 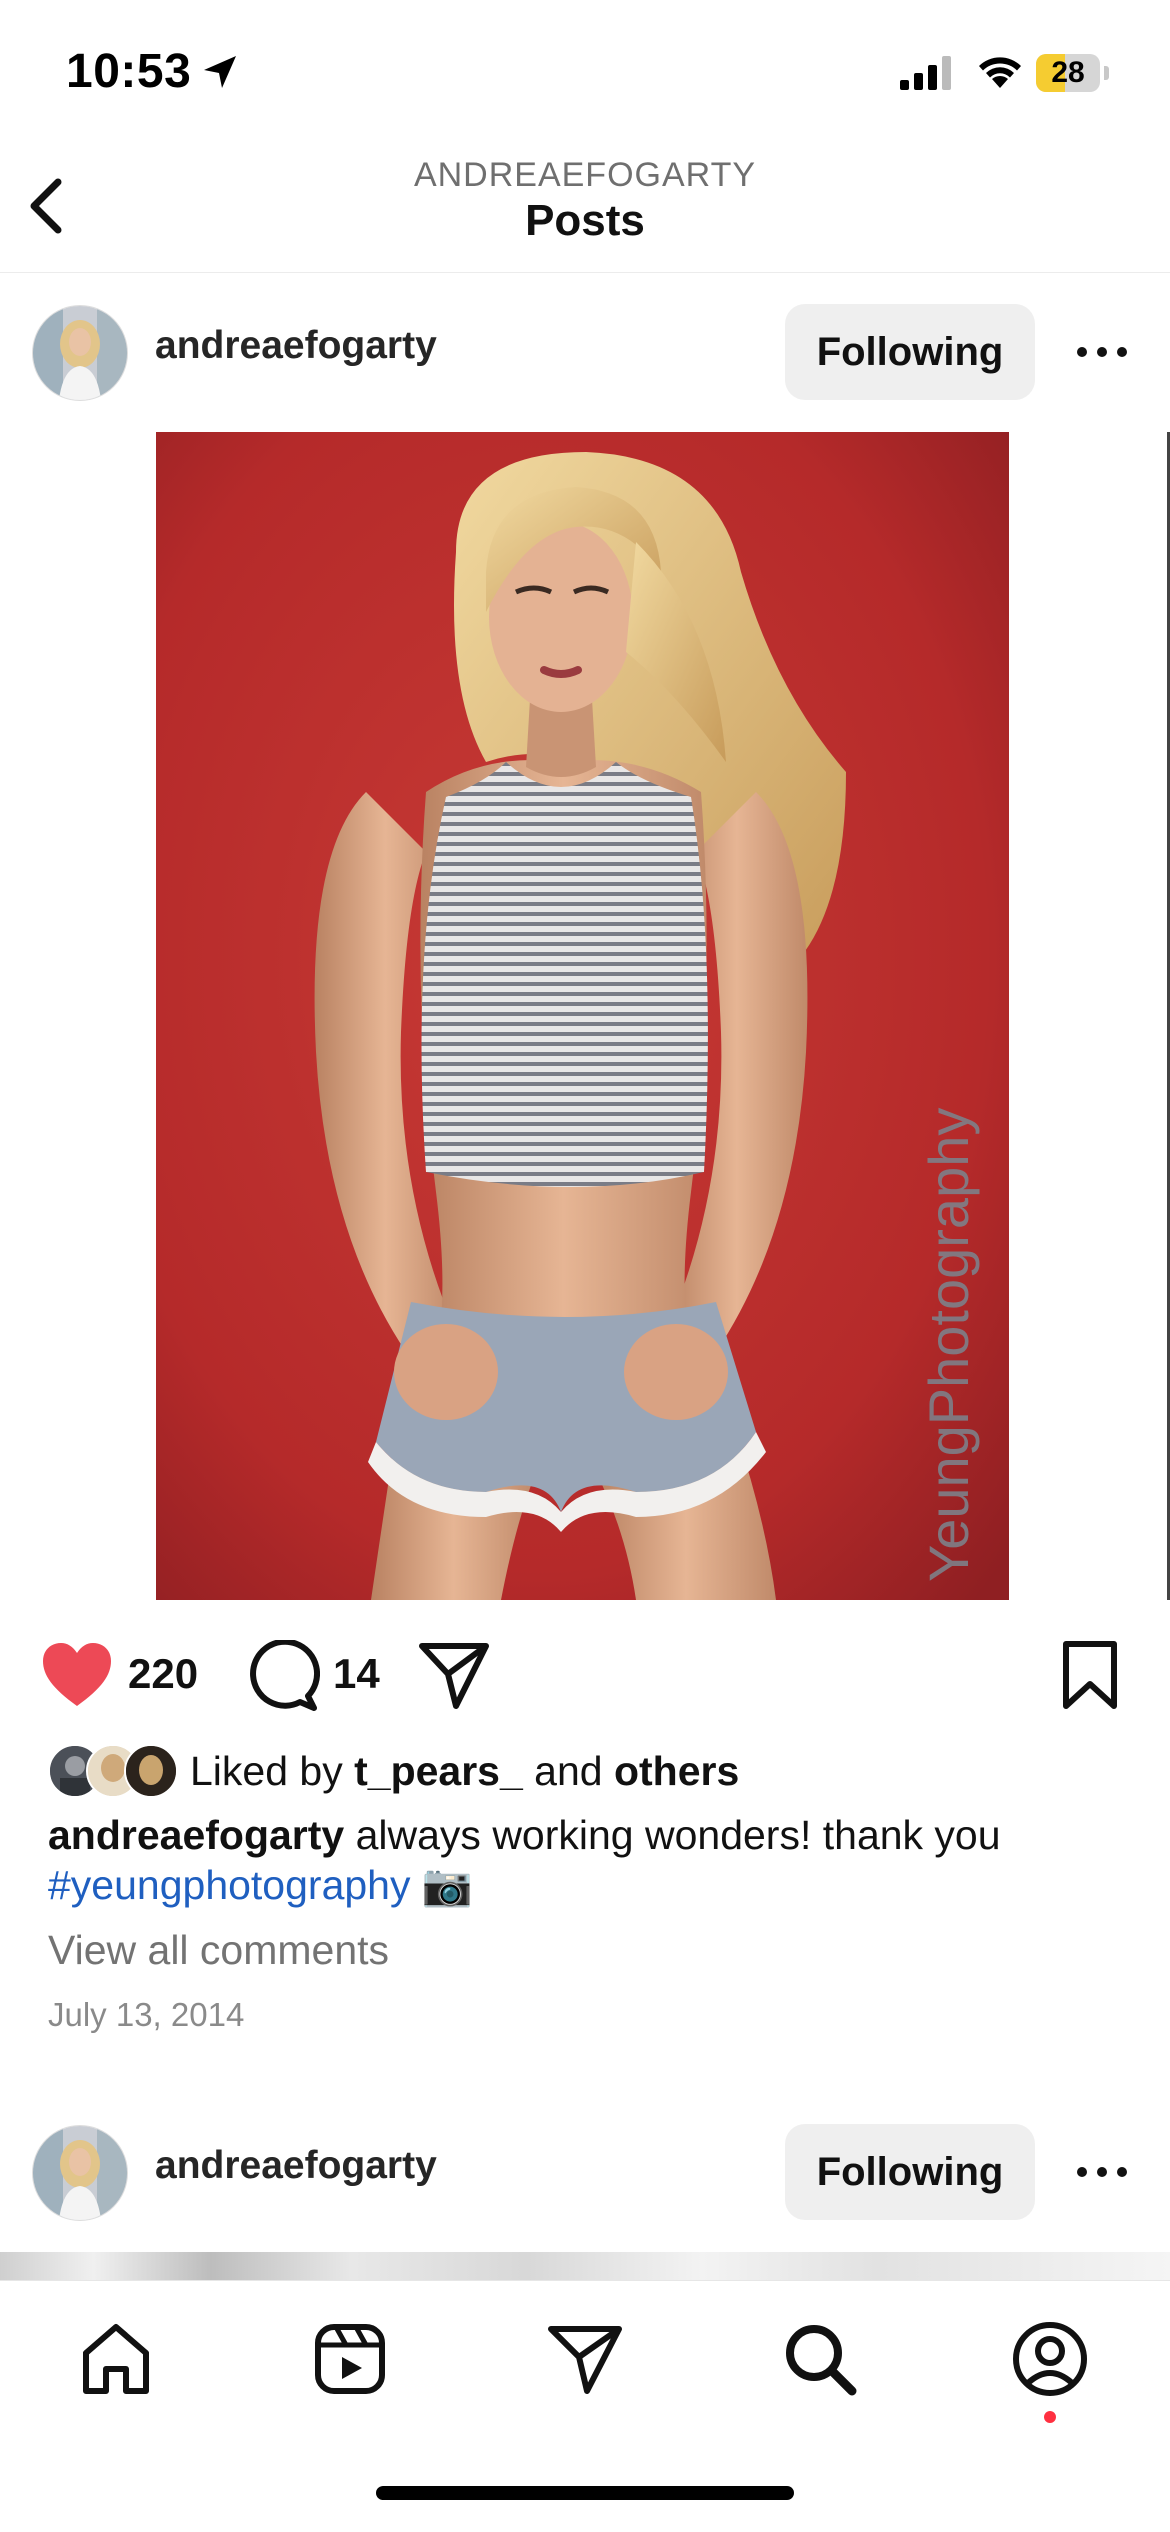 I want to click on liker-avatar, so click(x=151, y=1771).